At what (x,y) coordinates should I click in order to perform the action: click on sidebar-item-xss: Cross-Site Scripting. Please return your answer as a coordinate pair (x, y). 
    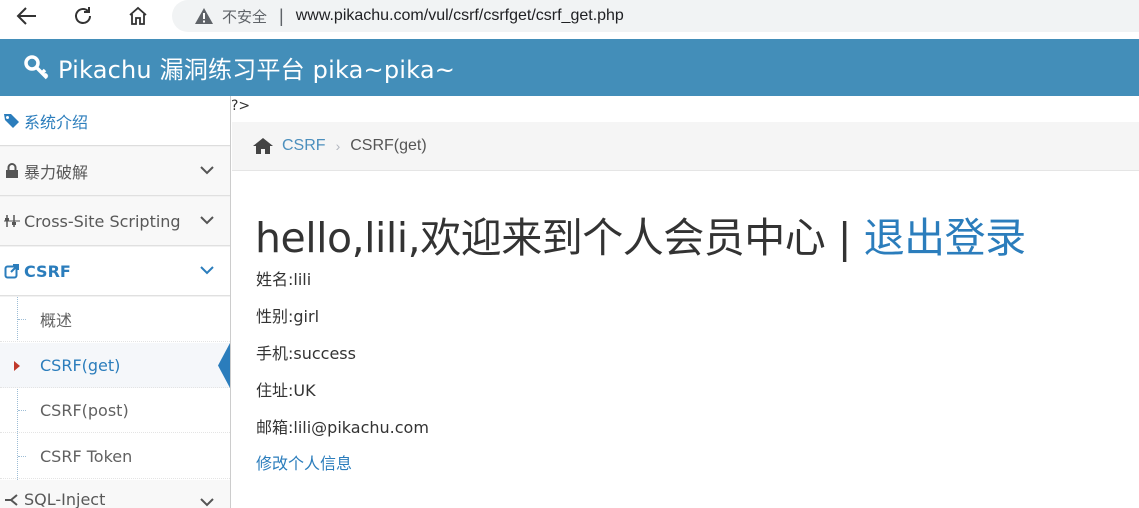
    Looking at the image, I should click on (115, 221).